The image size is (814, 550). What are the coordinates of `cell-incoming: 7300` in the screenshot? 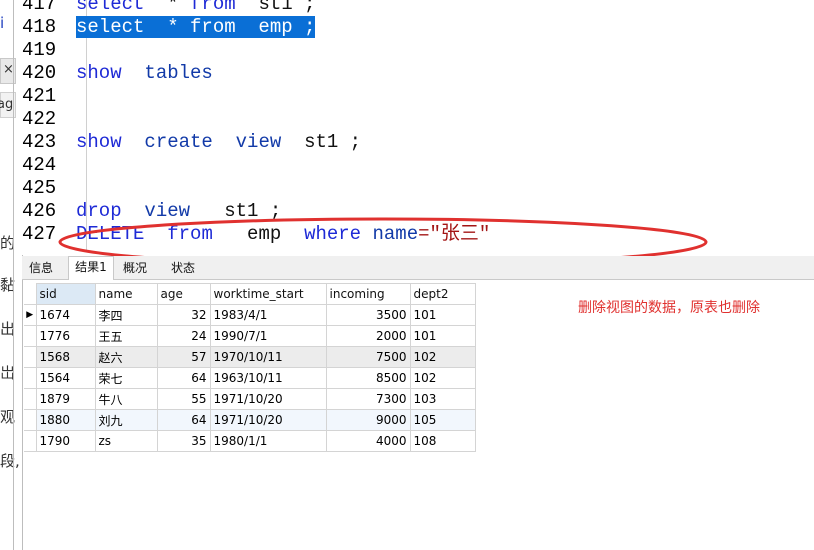 It's located at (368, 399).